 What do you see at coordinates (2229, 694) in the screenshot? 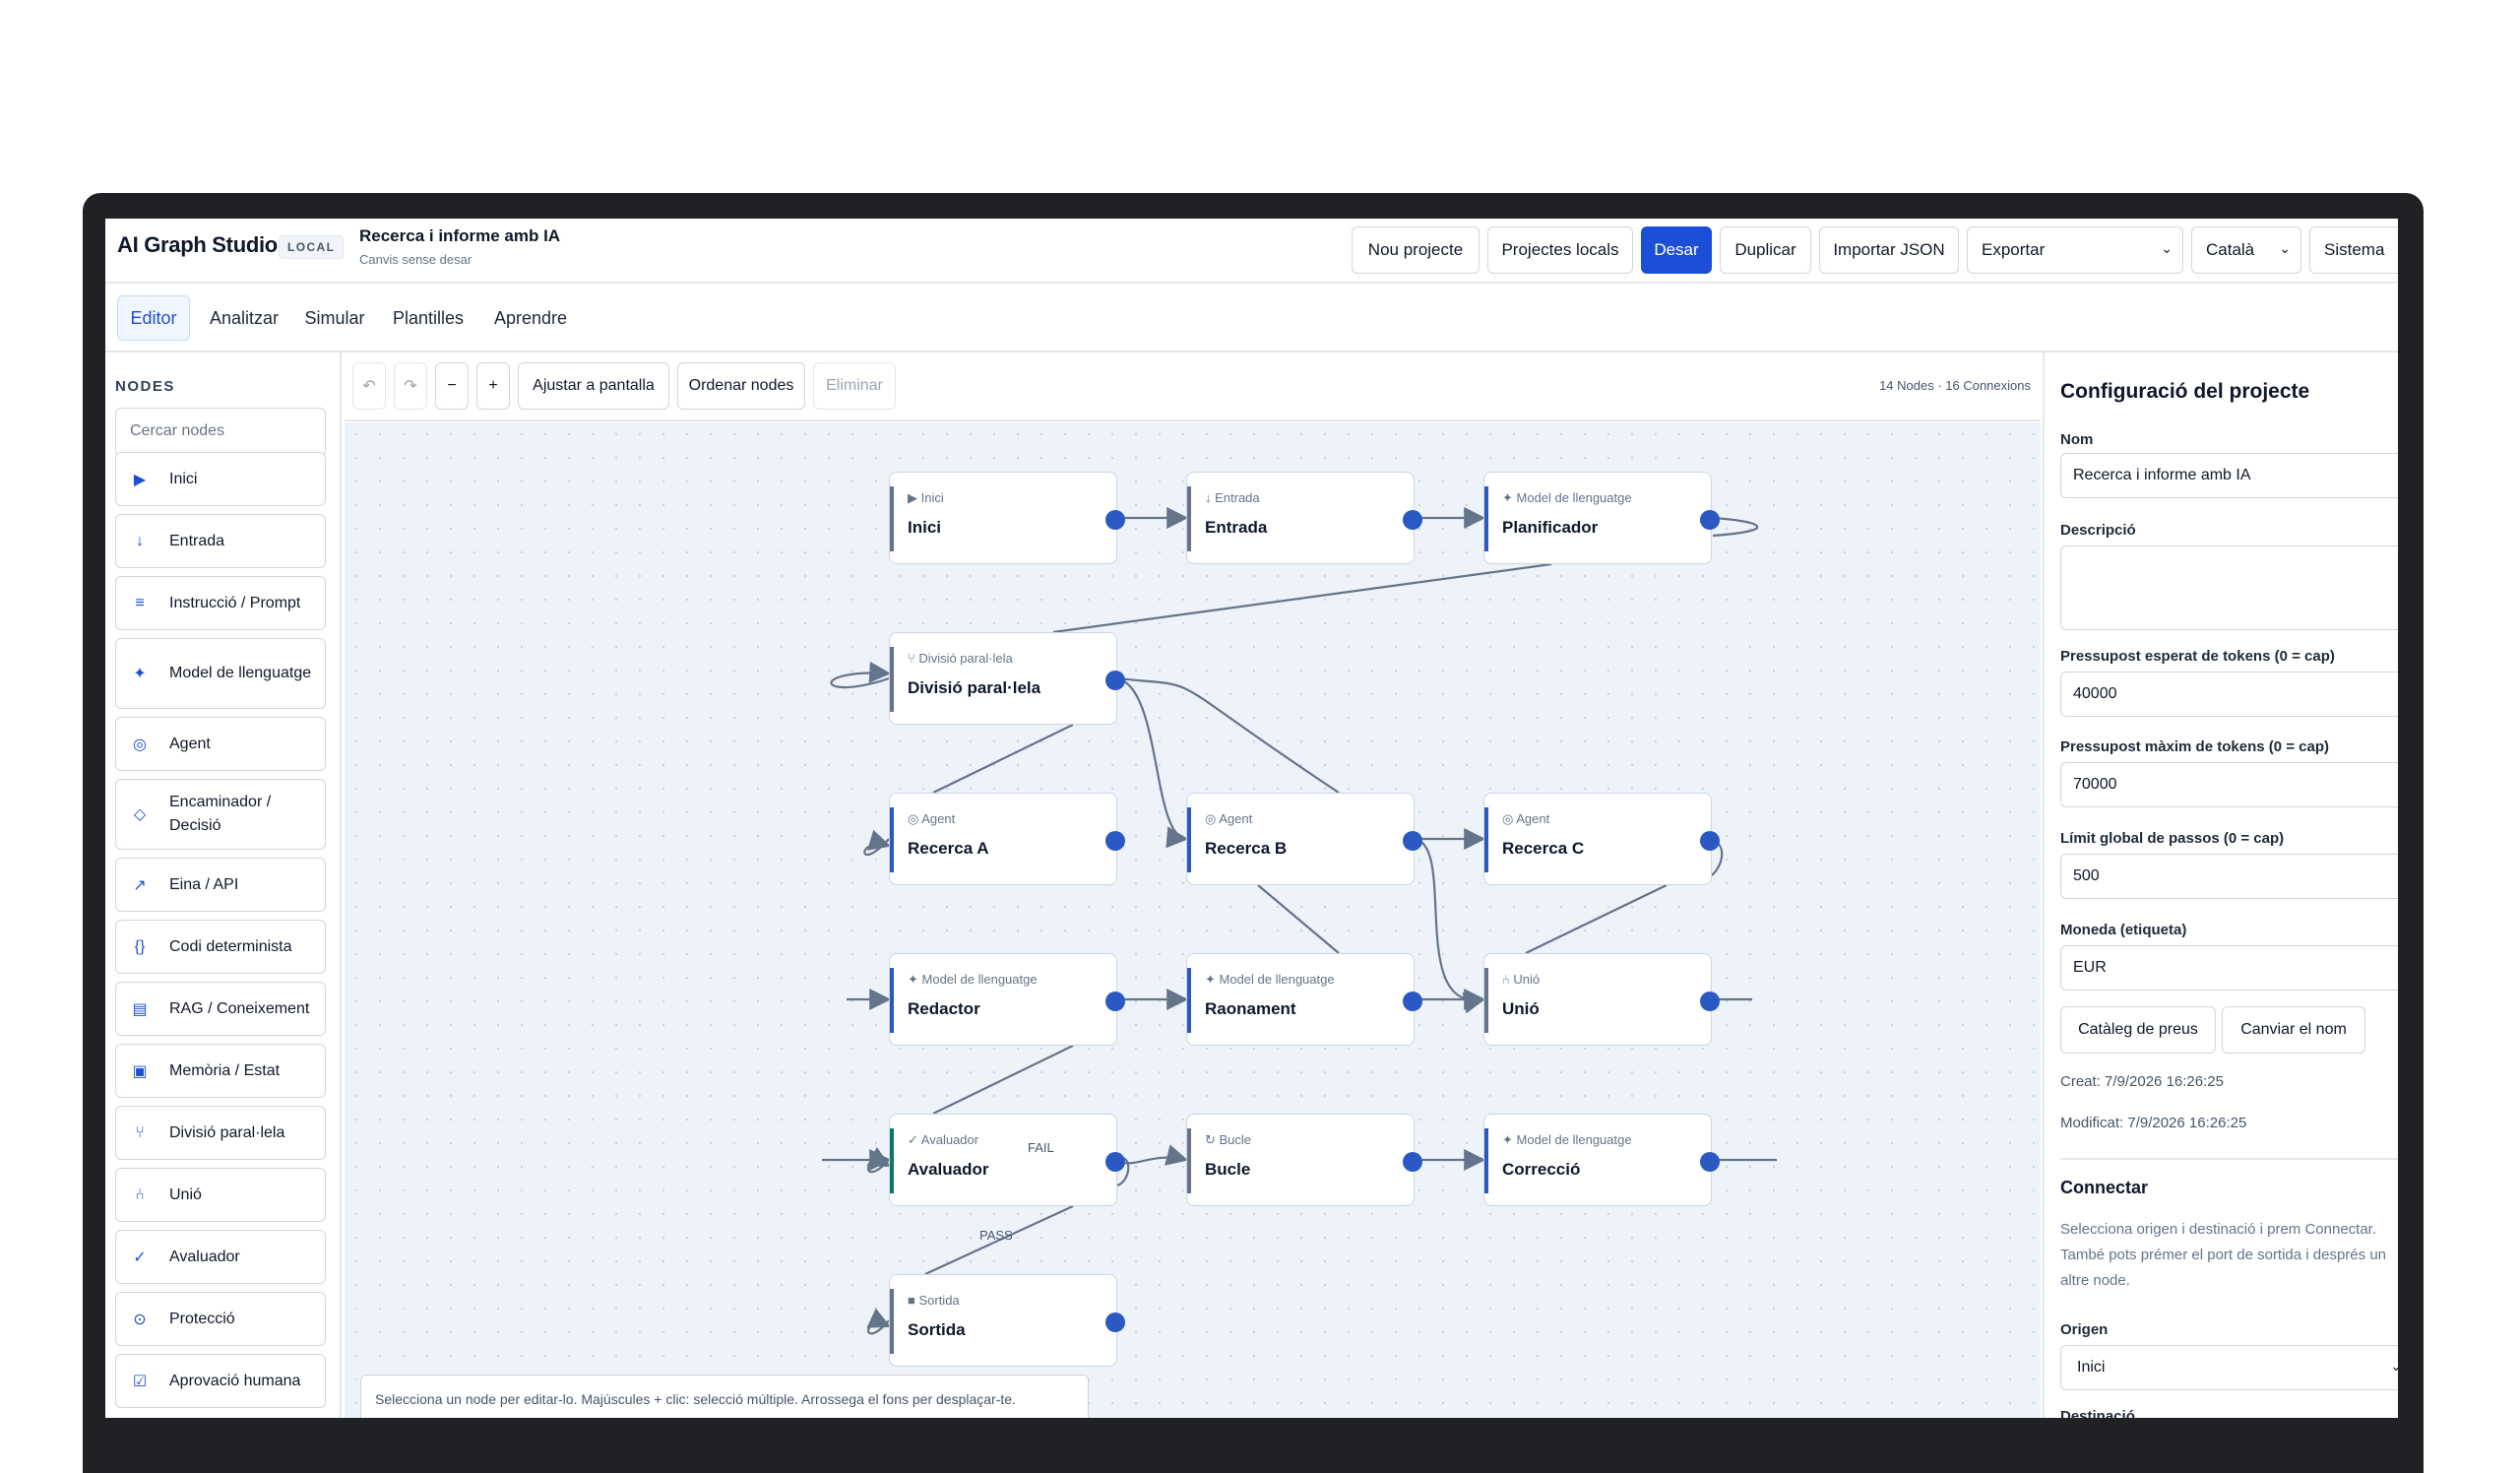
I see `budget-expected-input: 40000` at bounding box center [2229, 694].